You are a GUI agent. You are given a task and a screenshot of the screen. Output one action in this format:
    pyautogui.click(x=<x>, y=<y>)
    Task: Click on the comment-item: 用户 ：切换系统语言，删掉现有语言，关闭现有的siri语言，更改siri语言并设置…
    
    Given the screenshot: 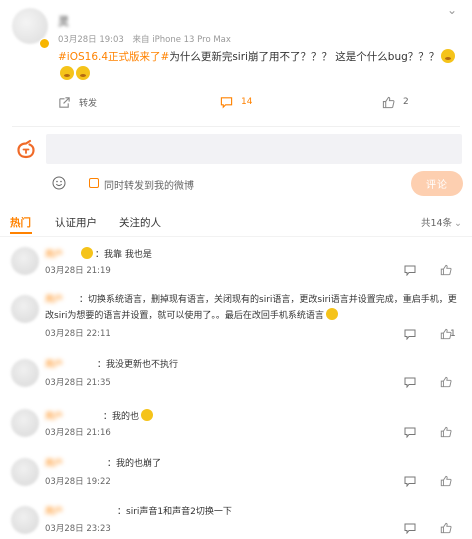 What is the action you would take?
    pyautogui.click(x=236, y=319)
    